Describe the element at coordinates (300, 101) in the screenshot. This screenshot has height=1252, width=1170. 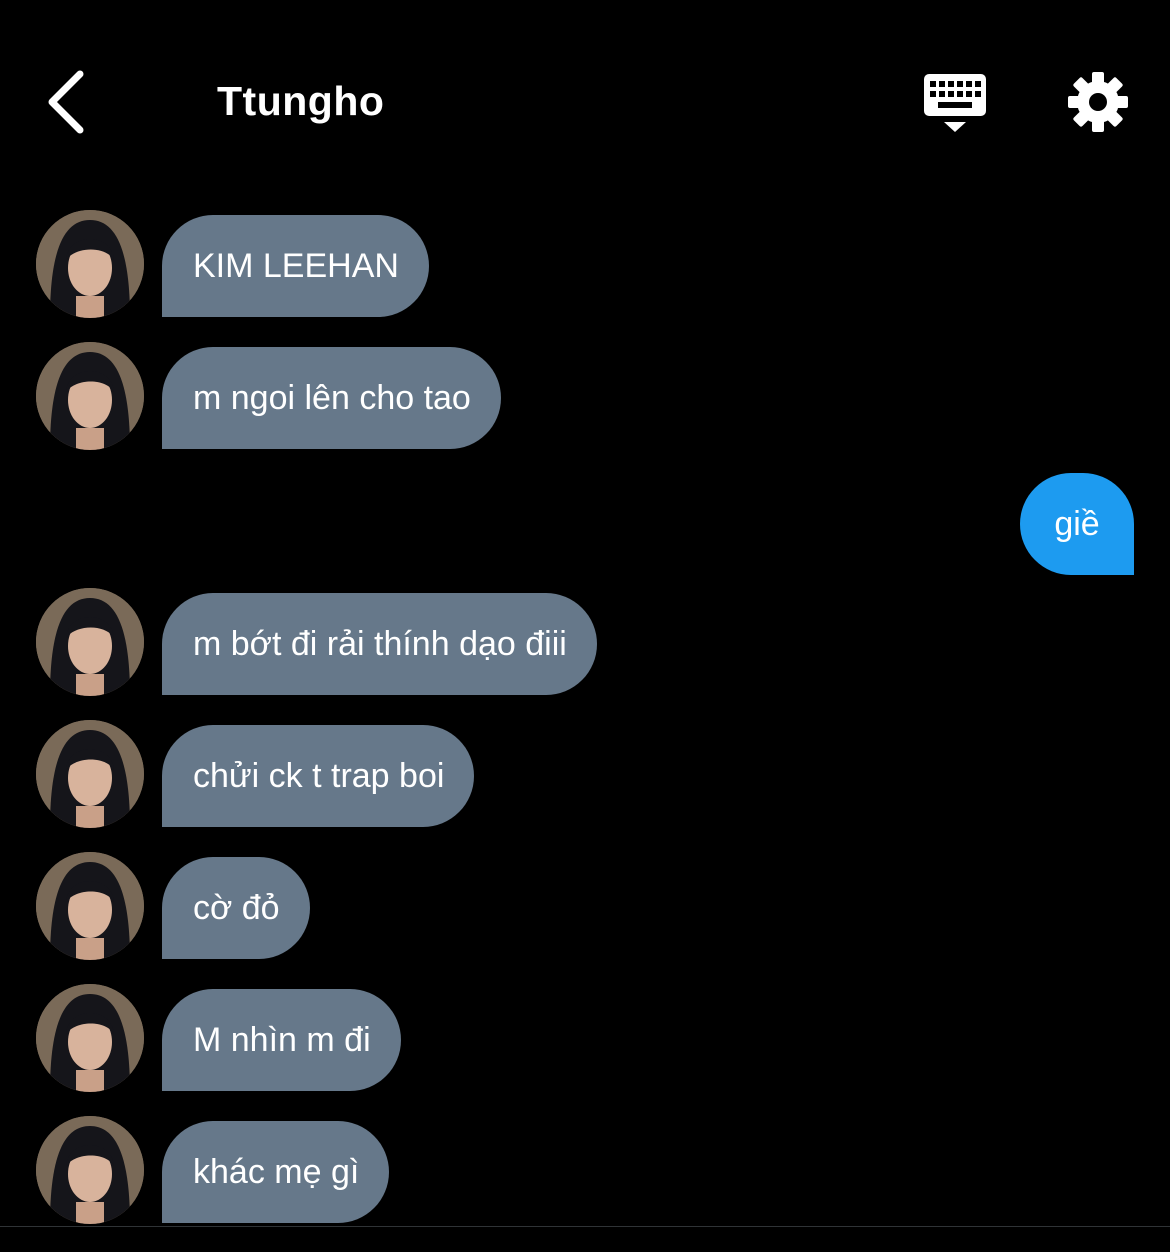
I see `conversation-title: Ttungho` at that location.